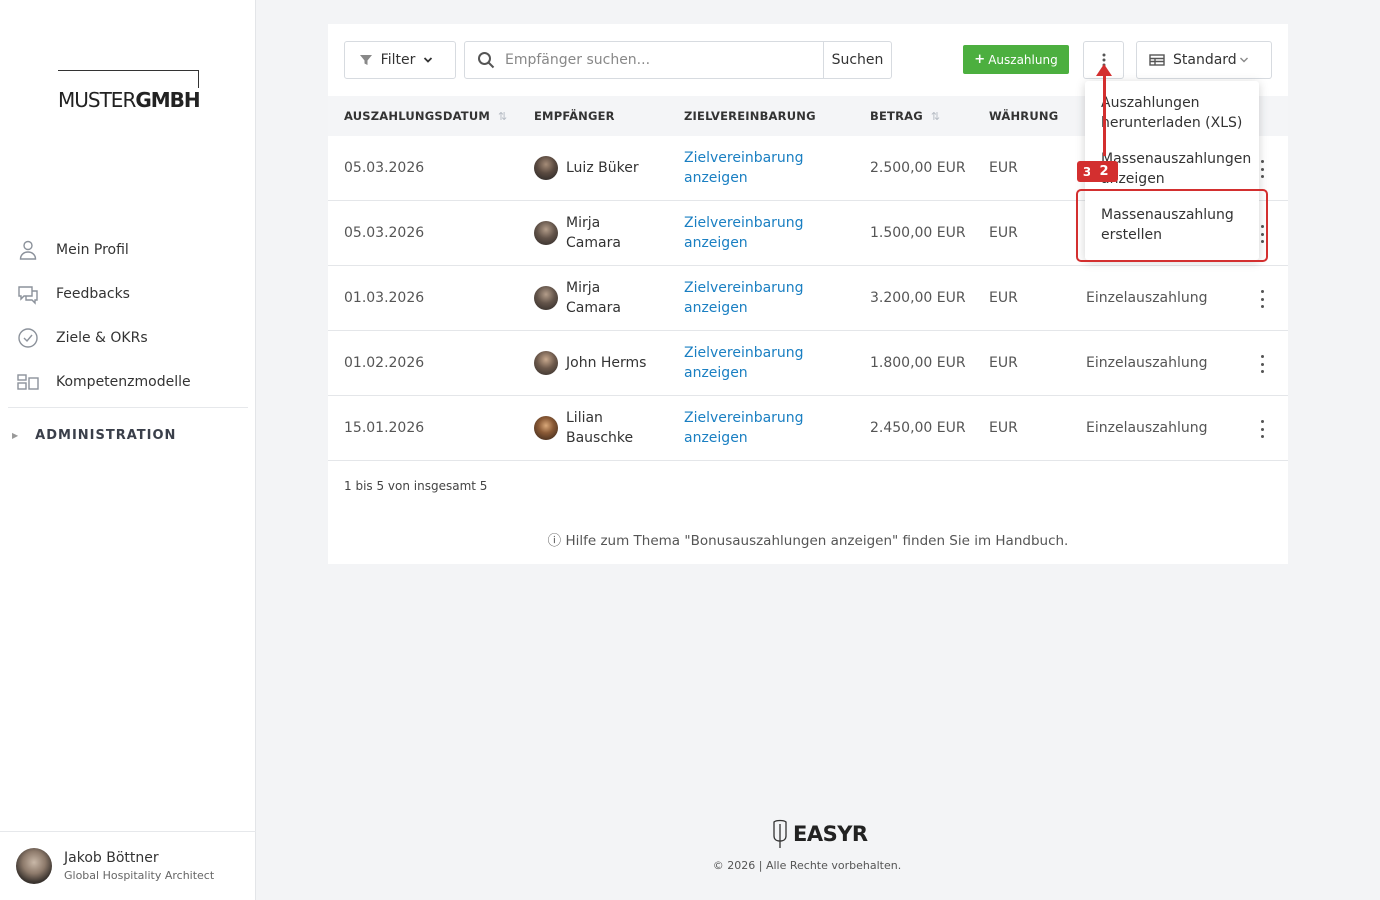  I want to click on filter-button: Filter, so click(400, 60).